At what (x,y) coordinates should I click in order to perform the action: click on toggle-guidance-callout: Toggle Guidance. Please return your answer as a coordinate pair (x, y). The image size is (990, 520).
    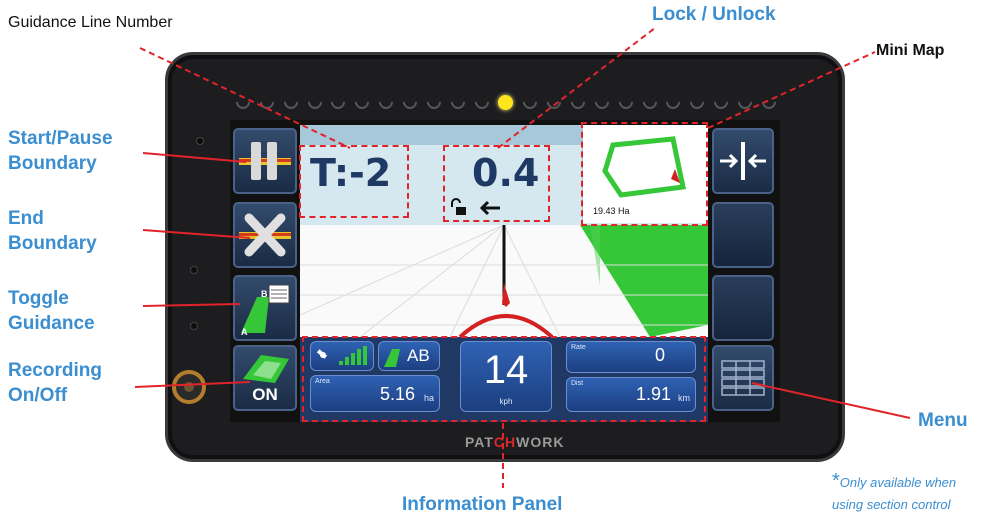
    Looking at the image, I should click on (51, 311).